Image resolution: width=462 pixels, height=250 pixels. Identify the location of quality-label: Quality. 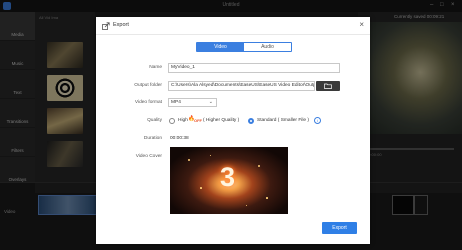
(154, 120).